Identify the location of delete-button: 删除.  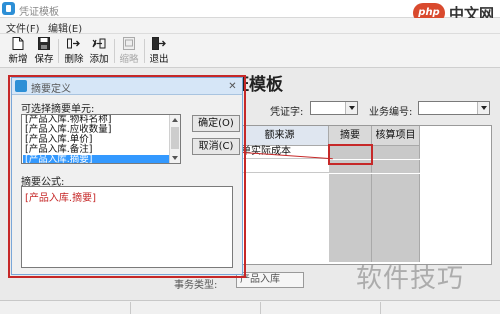
(74, 52).